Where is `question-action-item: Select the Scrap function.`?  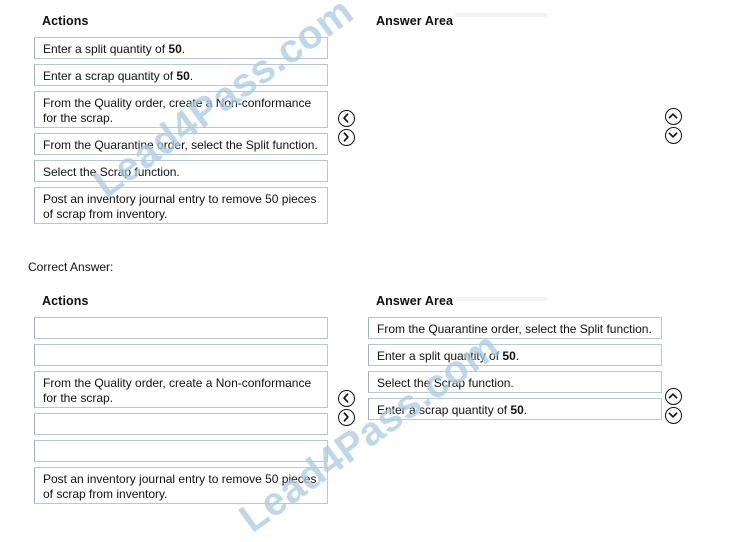
question-action-item: Select the Scrap function. is located at coordinates (181, 171).